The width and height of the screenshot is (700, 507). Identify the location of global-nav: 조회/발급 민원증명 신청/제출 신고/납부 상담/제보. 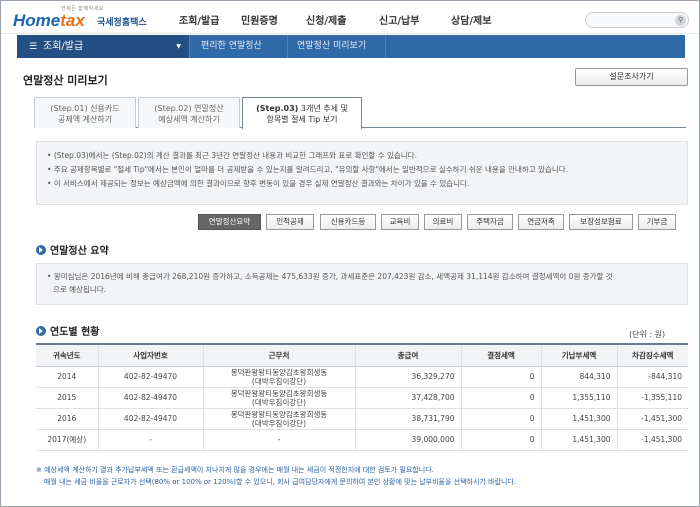
(345, 19).